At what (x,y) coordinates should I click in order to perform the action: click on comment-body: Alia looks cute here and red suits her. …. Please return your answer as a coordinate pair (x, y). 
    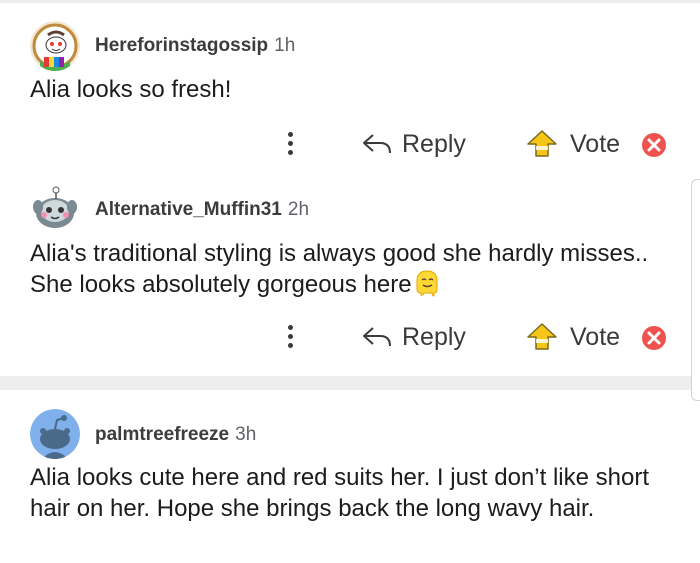
    Looking at the image, I should click on (345, 493).